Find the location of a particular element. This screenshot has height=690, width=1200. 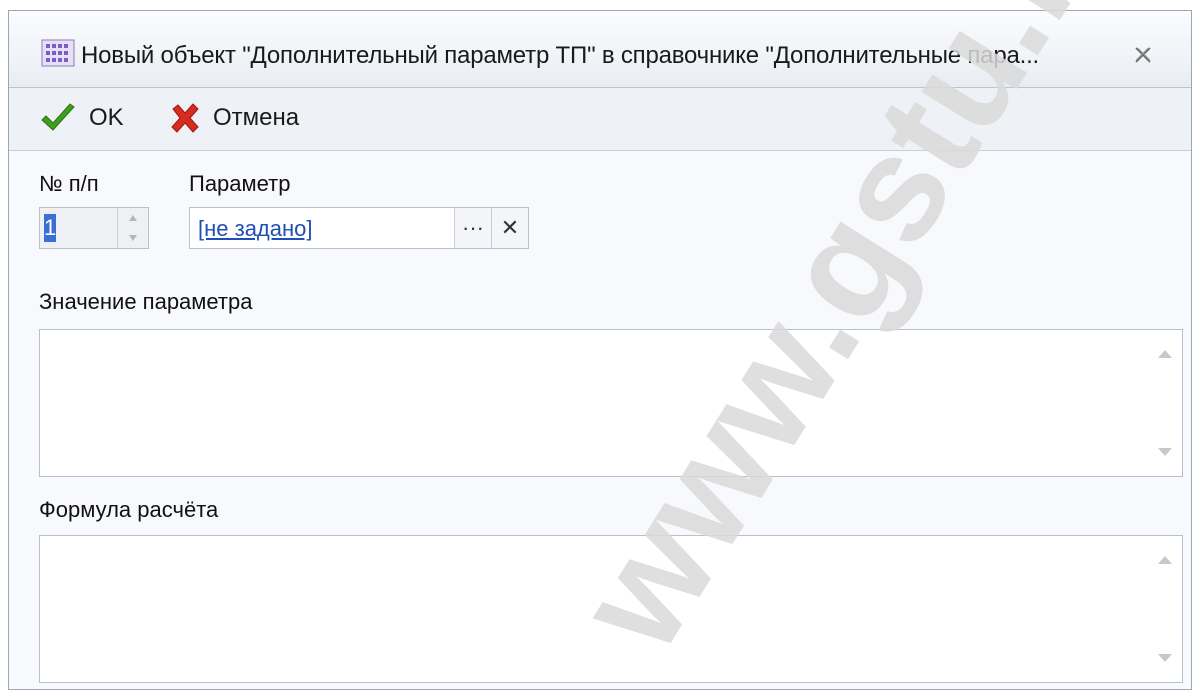

close-icon is located at coordinates (1143, 55).